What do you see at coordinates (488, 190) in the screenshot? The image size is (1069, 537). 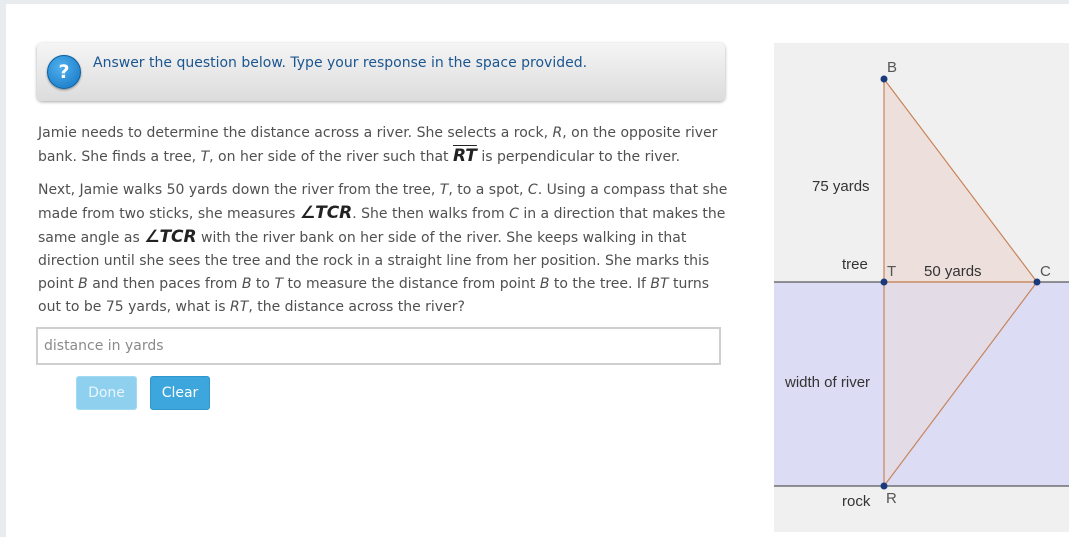 I see `question-text: , to a spot,` at bounding box center [488, 190].